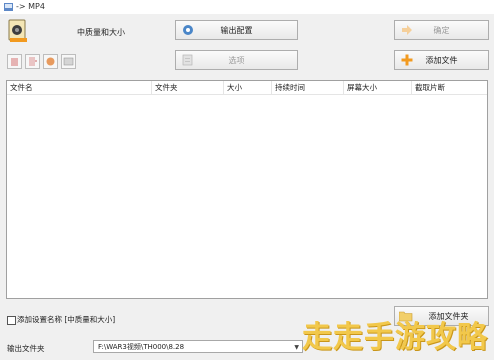  Describe the element at coordinates (188, 87) in the screenshot. I see `column-header-folder: 文件夹` at that location.